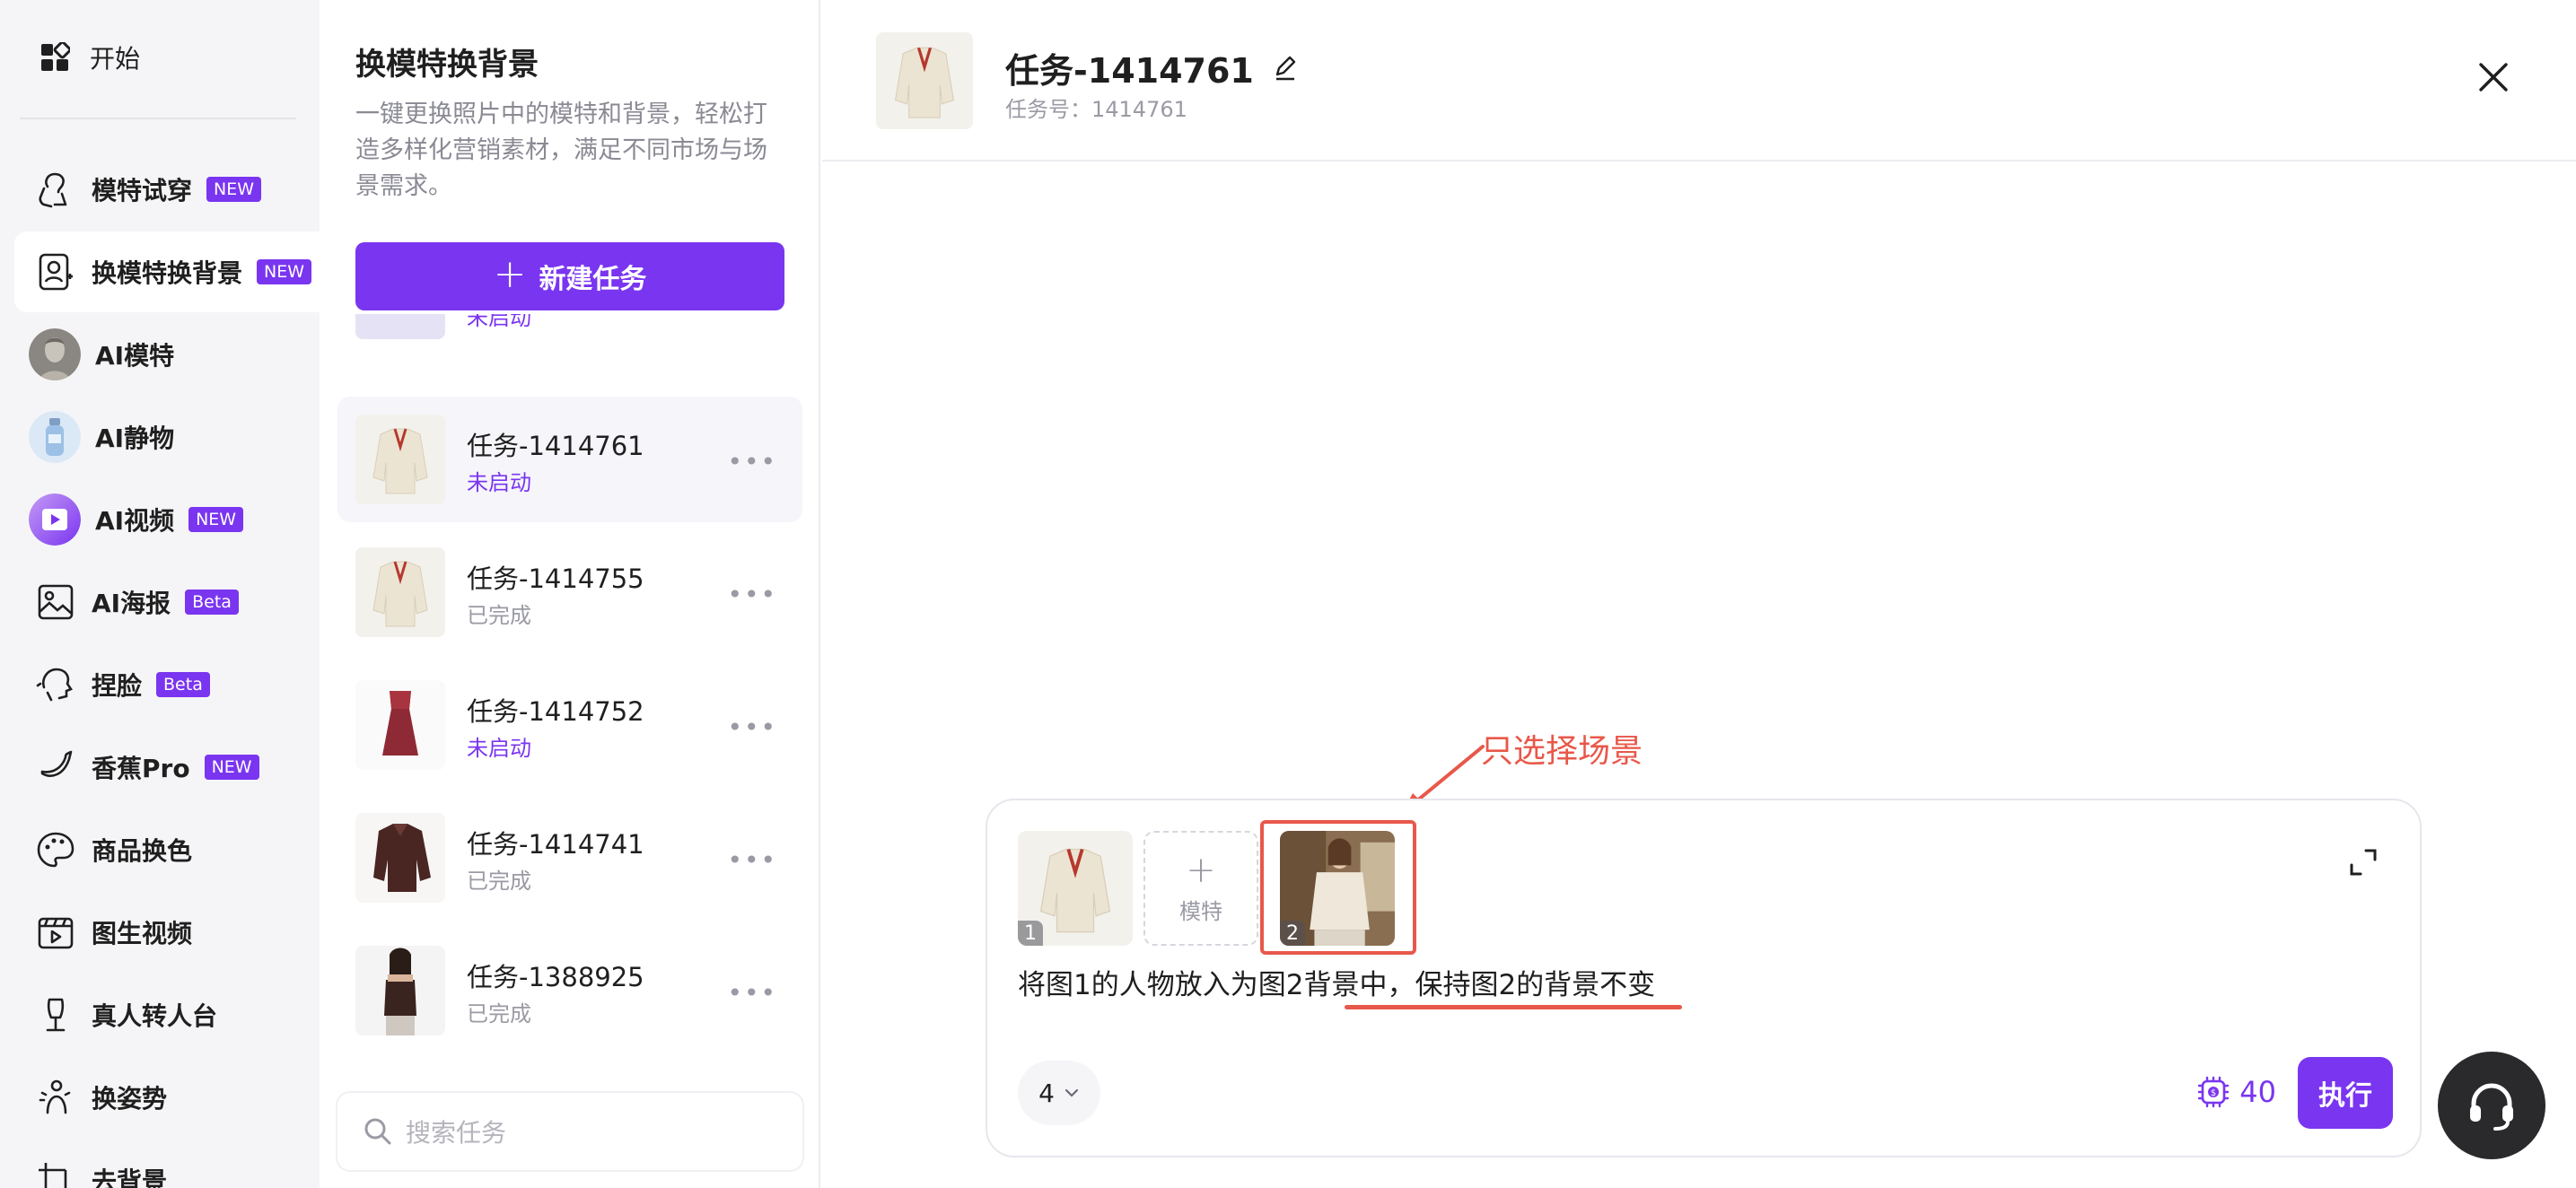  I want to click on nav-item-recolor: 商品换色, so click(167, 849).